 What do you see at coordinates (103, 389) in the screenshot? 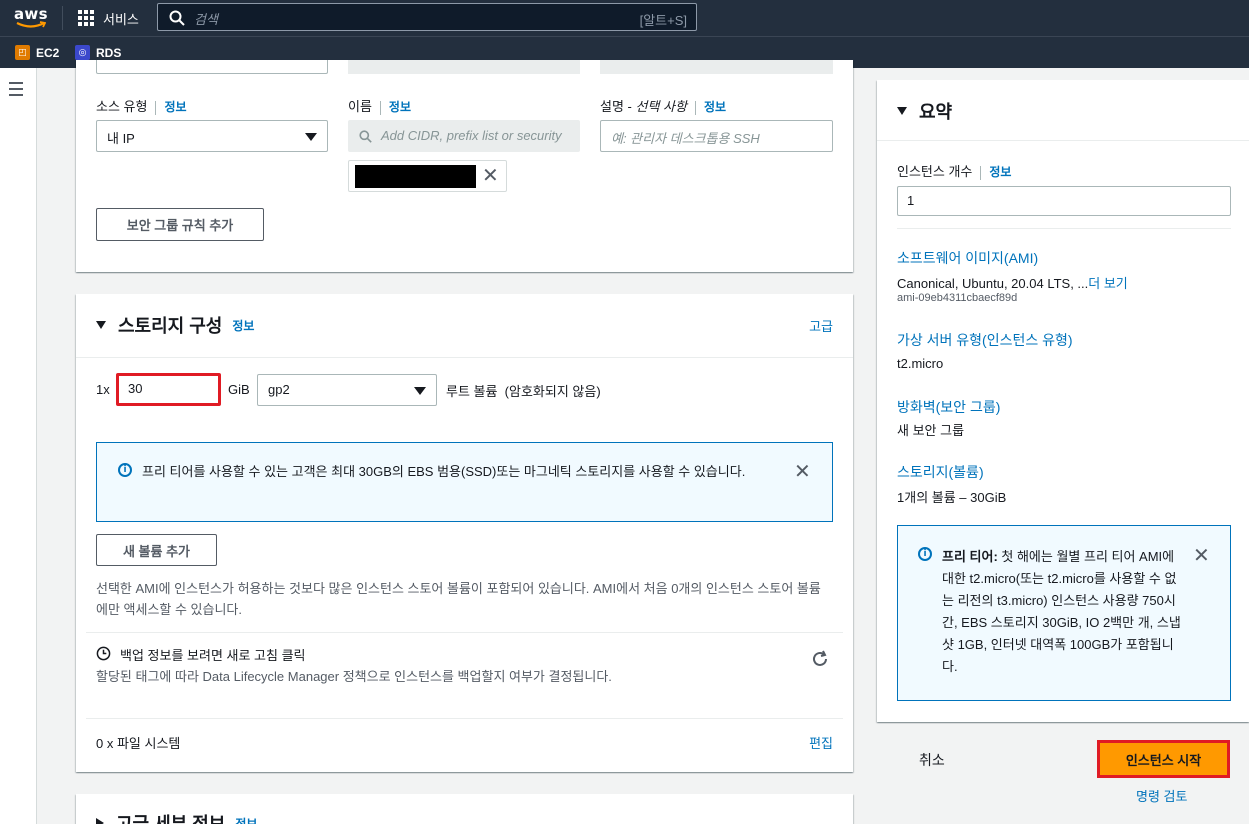
I see `volume-count-prefix: 1x` at bounding box center [103, 389].